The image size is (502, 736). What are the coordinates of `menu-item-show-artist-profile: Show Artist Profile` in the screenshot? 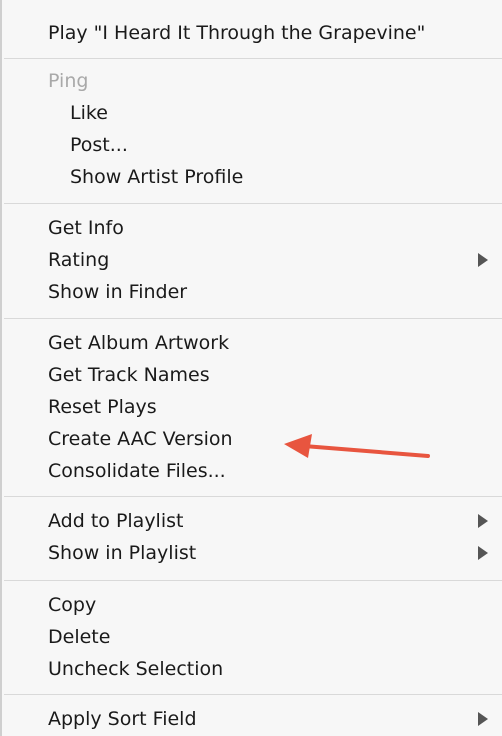 It's located at (156, 177).